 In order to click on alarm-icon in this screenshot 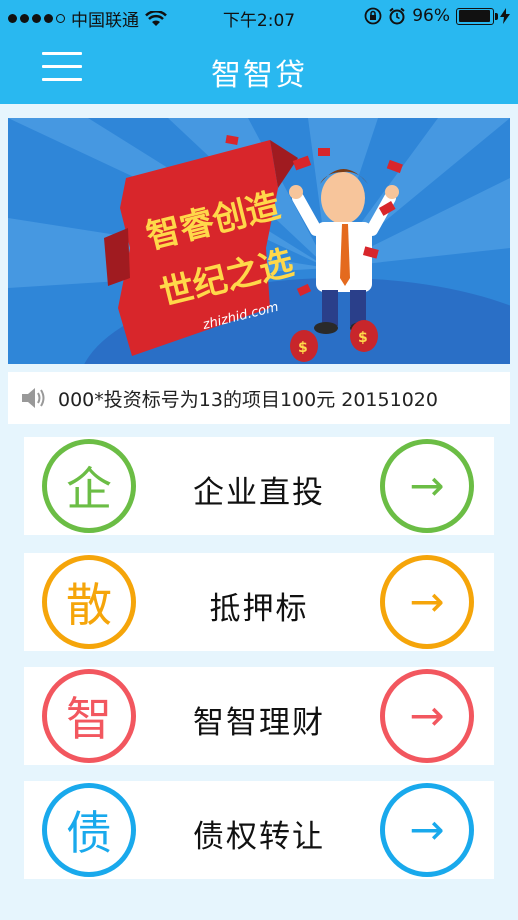, I will do `click(397, 16)`.